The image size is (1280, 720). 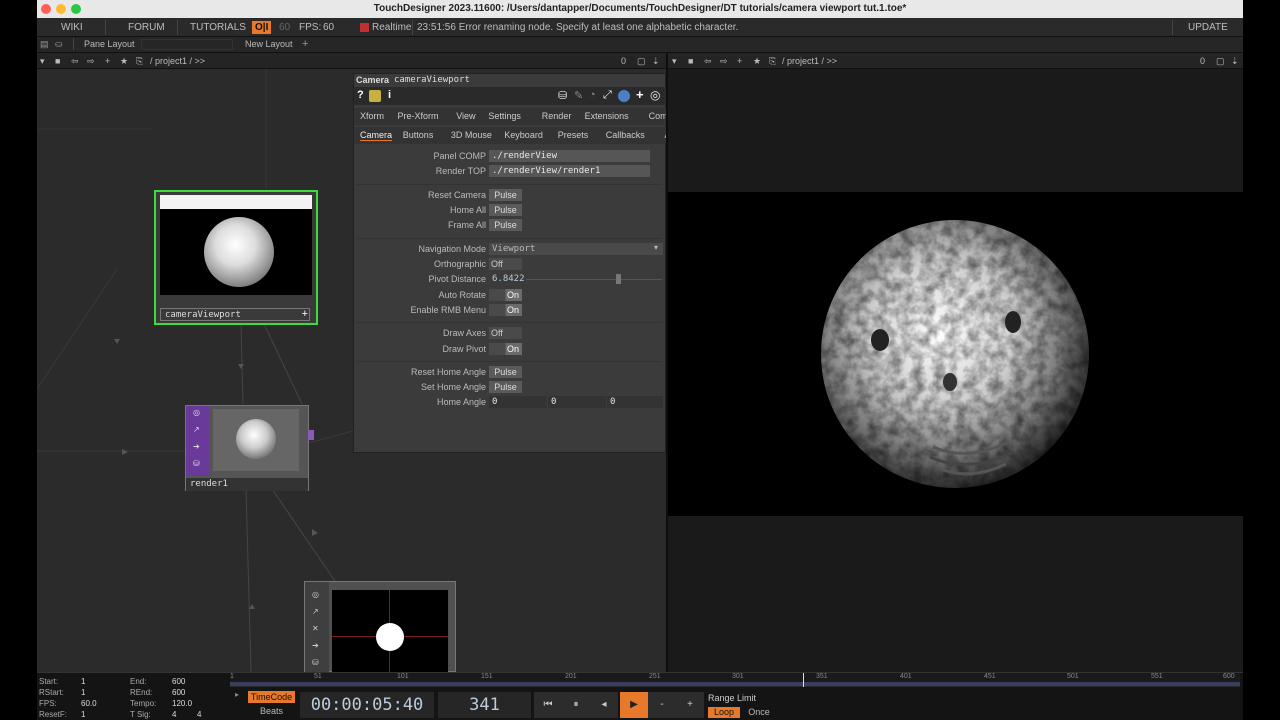 I want to click on star-icon: ★, so click(x=124, y=61).